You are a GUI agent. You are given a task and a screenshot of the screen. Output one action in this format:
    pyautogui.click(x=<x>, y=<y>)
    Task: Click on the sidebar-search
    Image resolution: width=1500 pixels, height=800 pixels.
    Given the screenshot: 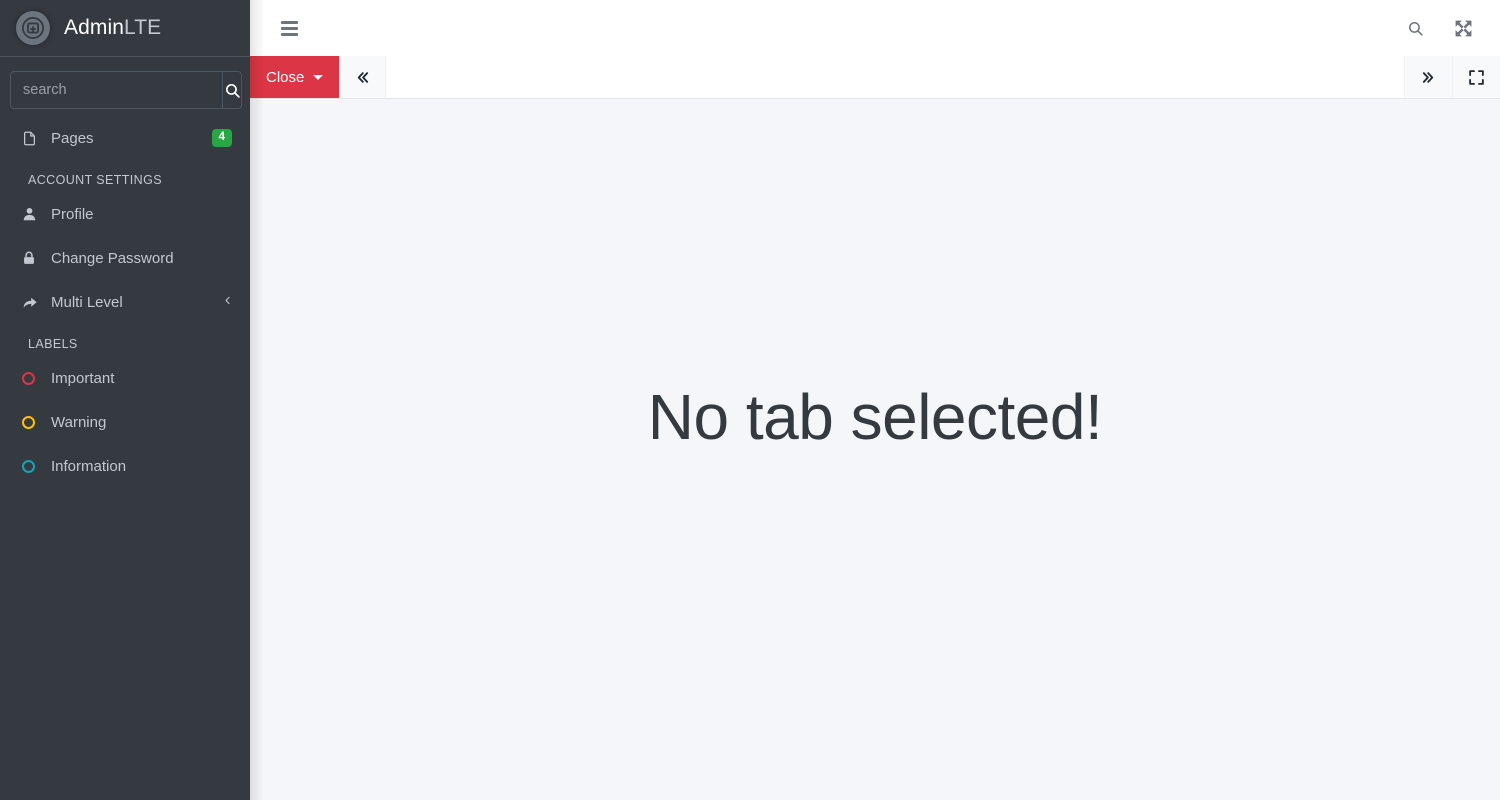 What is the action you would take?
    pyautogui.click(x=126, y=90)
    